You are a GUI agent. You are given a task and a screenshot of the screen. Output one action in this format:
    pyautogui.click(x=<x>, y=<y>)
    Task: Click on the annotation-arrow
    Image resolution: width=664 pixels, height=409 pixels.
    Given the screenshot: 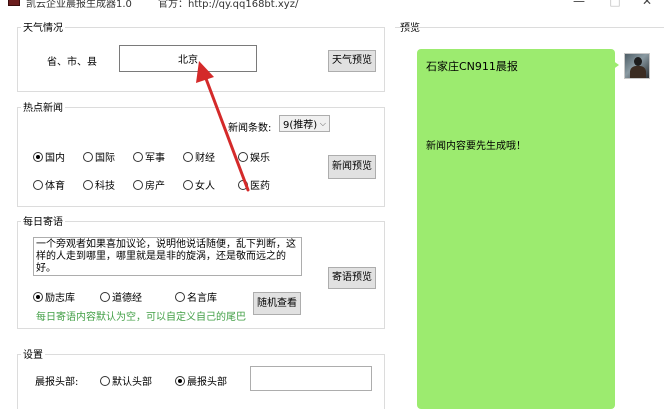 What is the action you would take?
    pyautogui.click(x=223, y=126)
    